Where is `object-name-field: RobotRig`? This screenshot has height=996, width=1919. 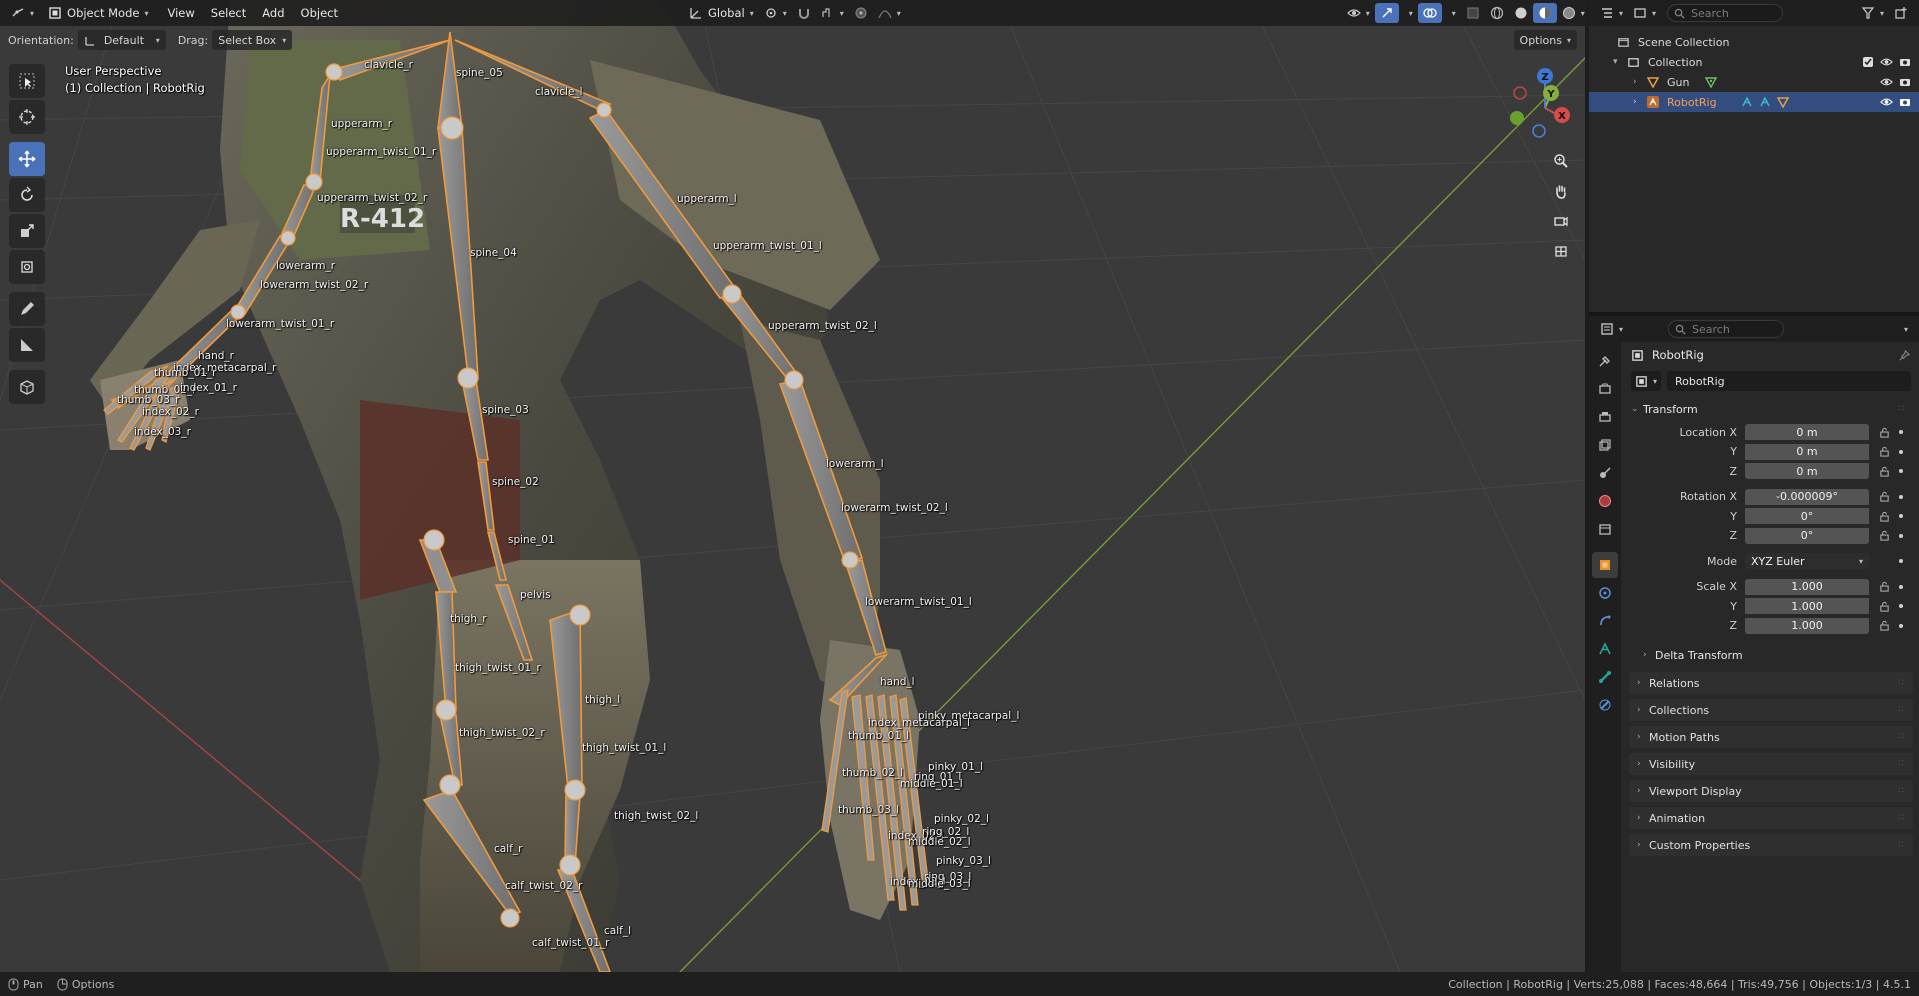
object-name-field: RobotRig is located at coordinates (1789, 381).